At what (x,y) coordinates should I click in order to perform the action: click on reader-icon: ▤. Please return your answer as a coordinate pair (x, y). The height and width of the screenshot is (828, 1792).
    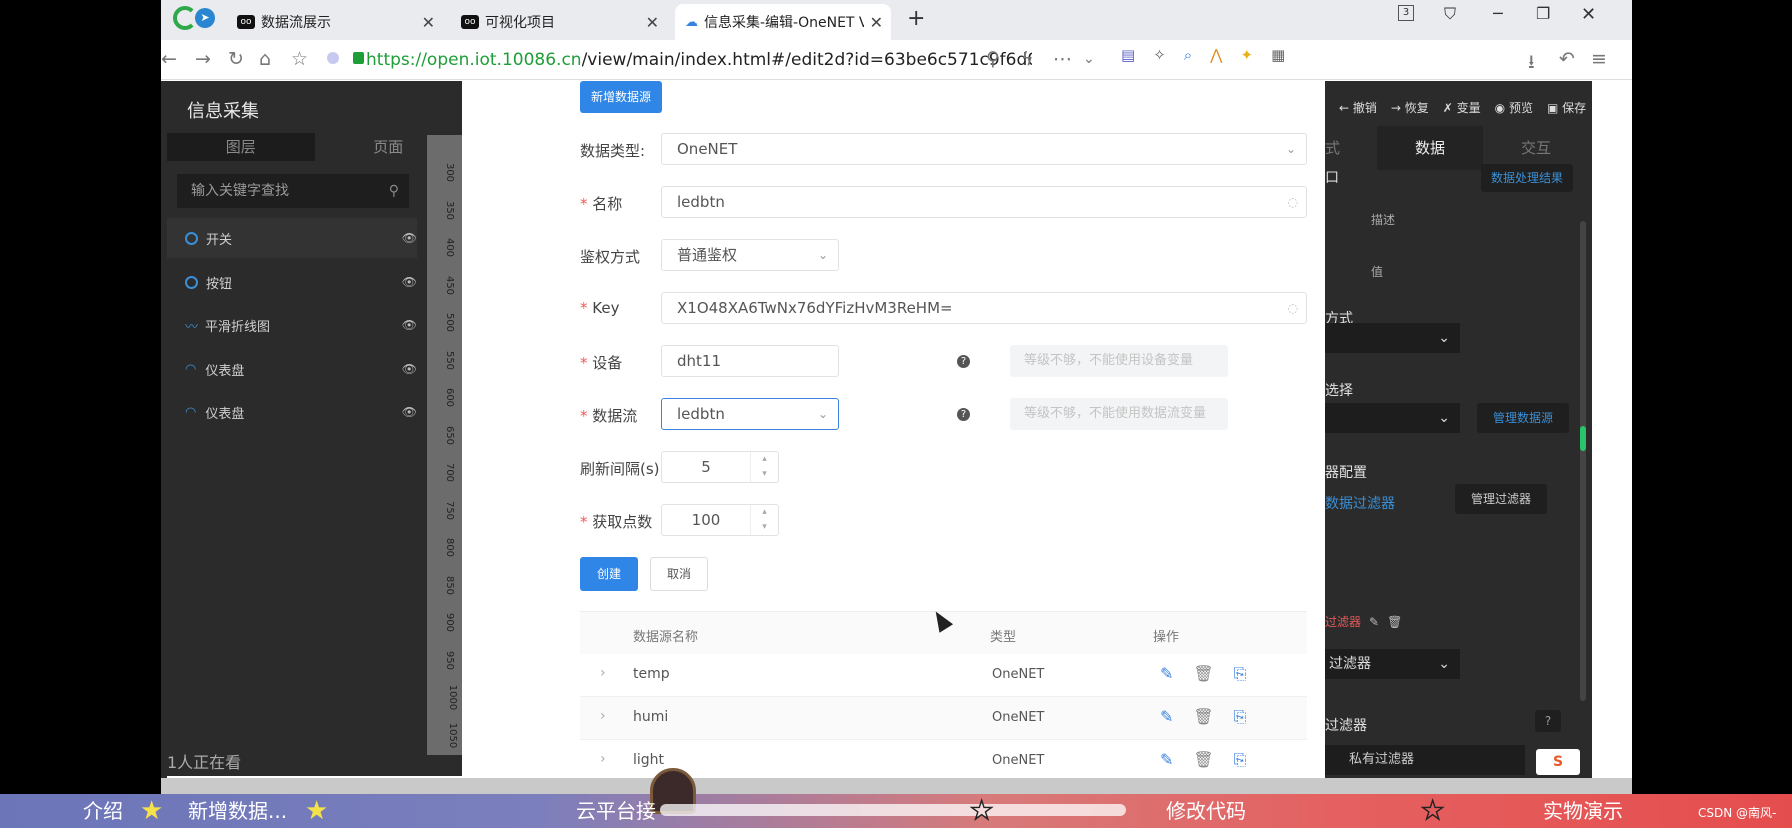
    Looking at the image, I should click on (1128, 58).